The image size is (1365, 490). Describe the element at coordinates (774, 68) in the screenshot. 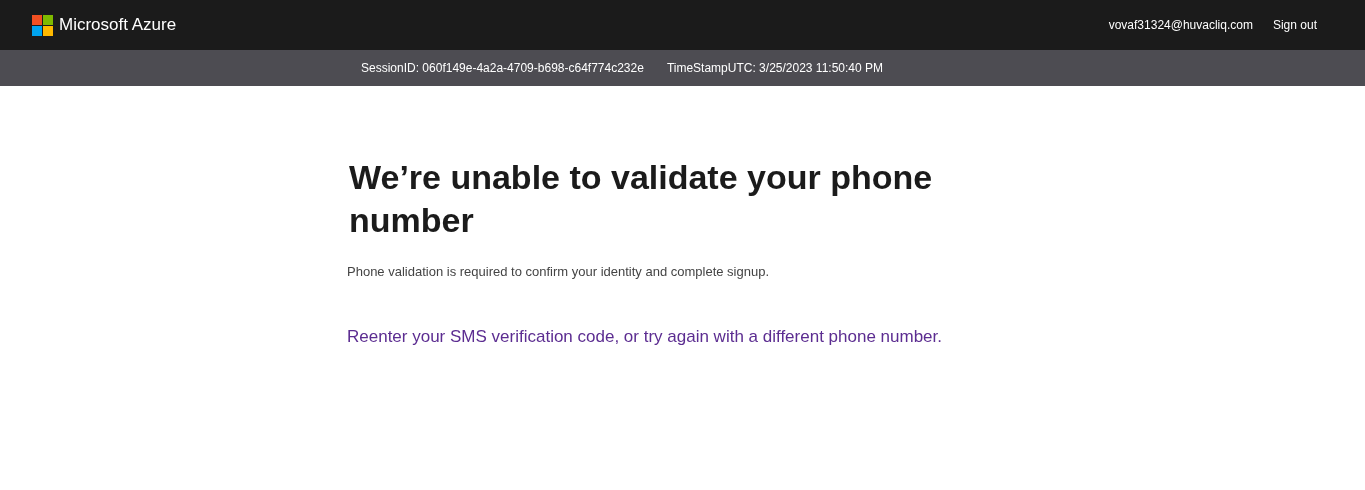

I see `timestamp: TimeStampUTC: 3/25/2023 11:50:40 PM` at that location.